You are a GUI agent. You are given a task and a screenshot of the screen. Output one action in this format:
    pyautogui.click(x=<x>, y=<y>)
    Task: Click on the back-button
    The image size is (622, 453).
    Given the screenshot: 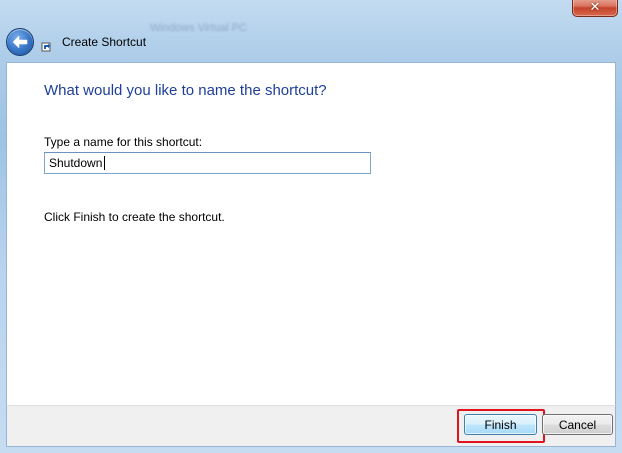 What is the action you would take?
    pyautogui.click(x=20, y=42)
    